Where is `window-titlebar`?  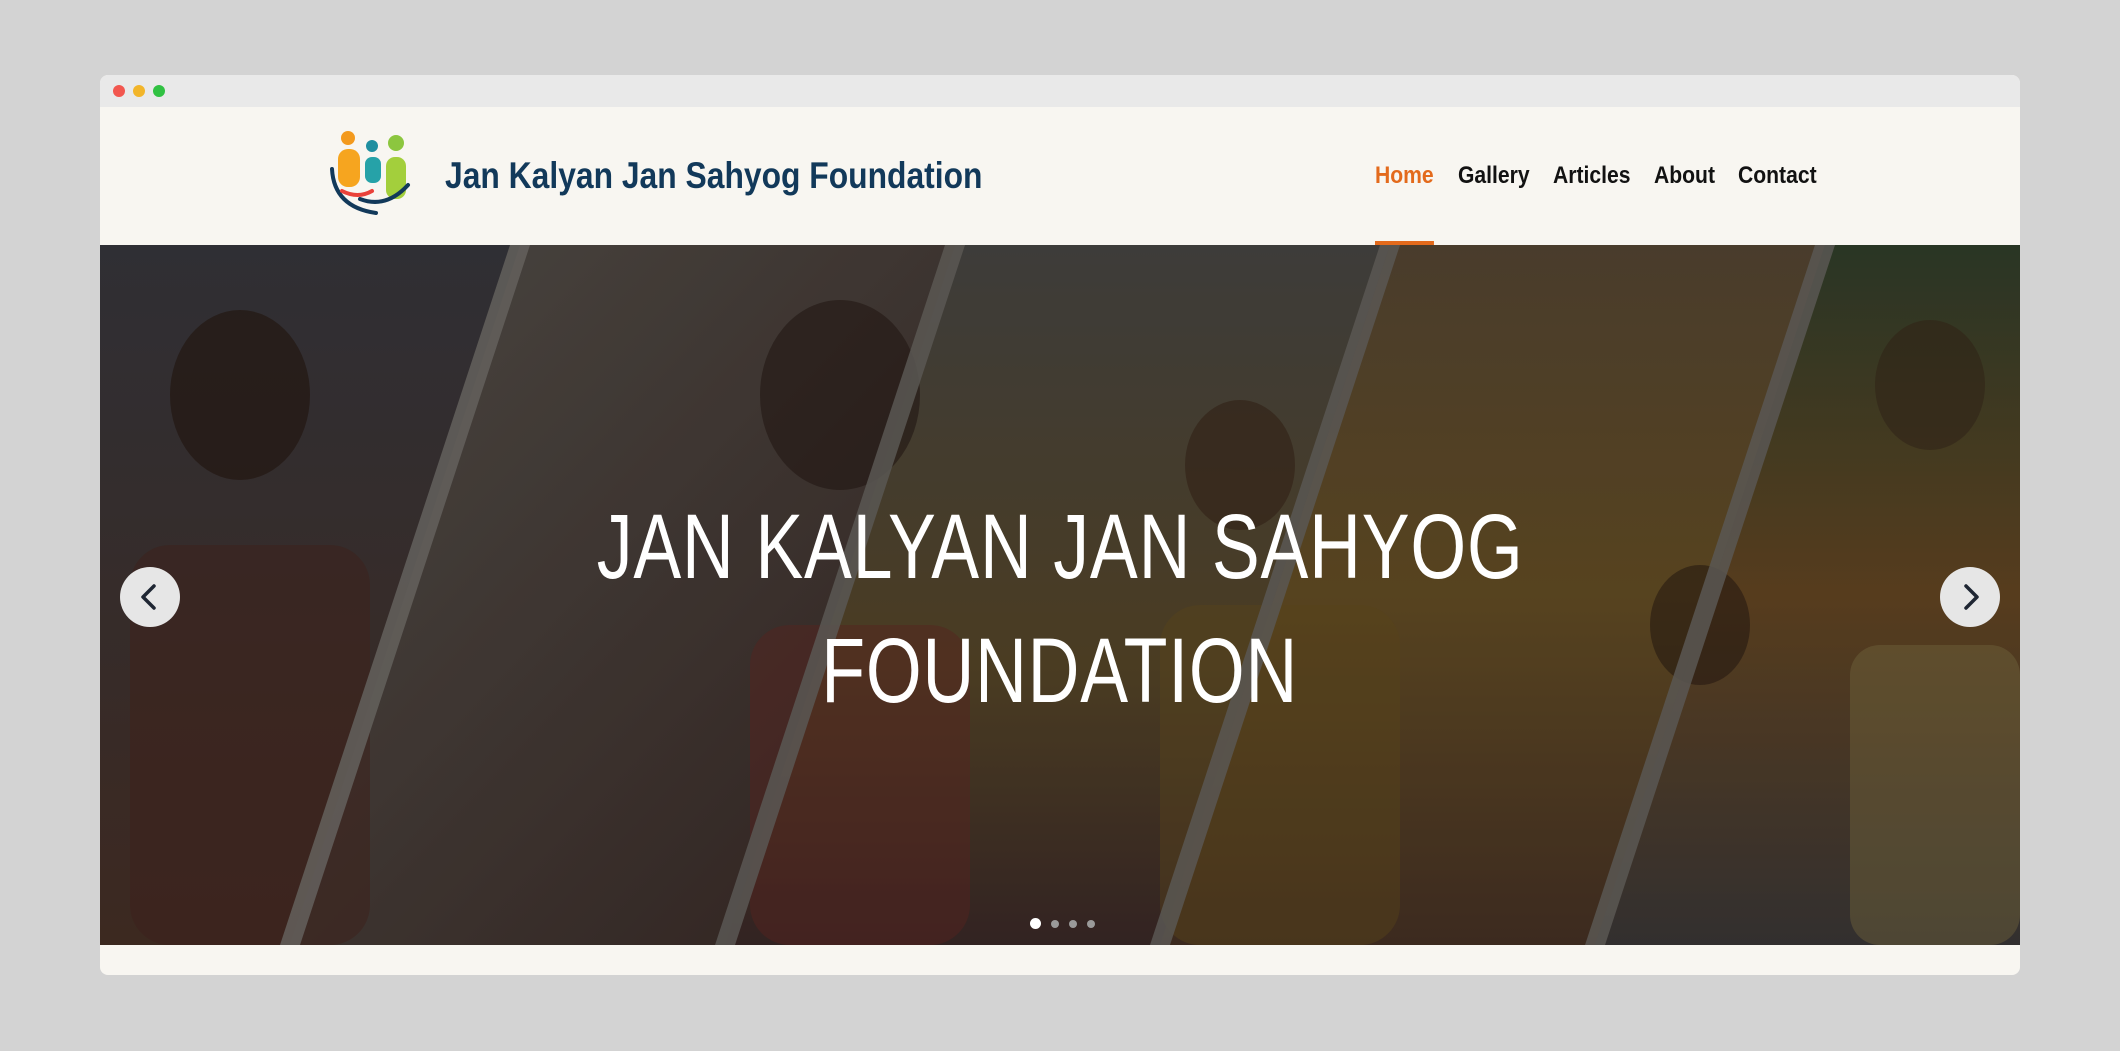
window-titlebar is located at coordinates (1060, 91).